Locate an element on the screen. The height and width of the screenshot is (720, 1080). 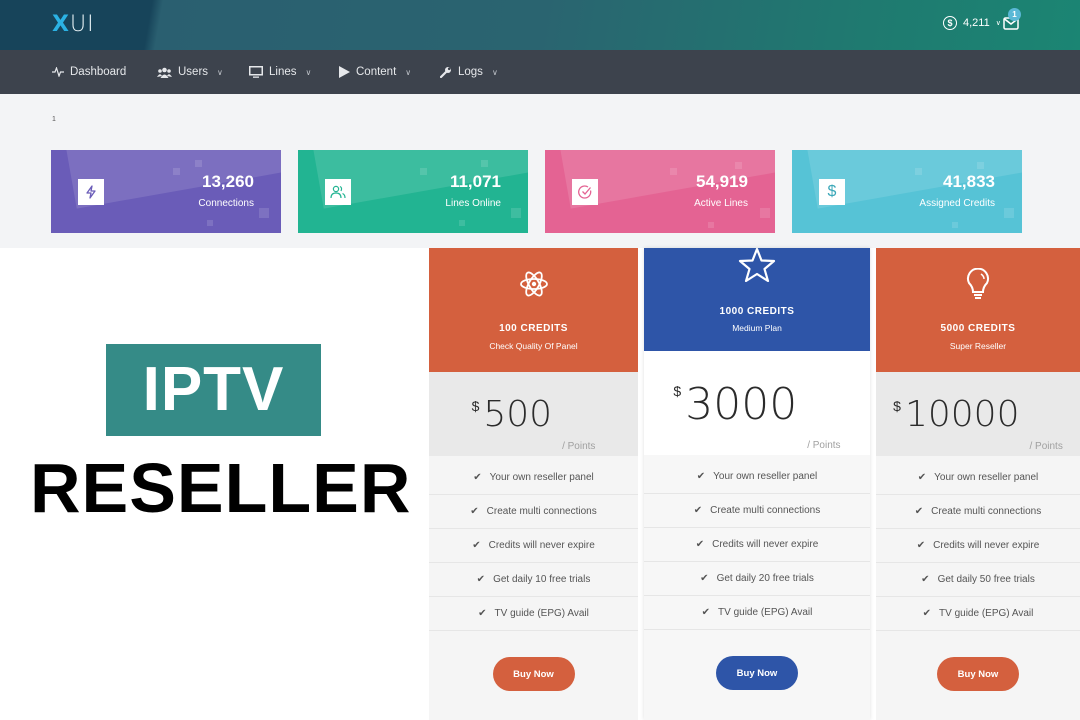
plan-subtitle: Medium Plan is located at coordinates (757, 328).